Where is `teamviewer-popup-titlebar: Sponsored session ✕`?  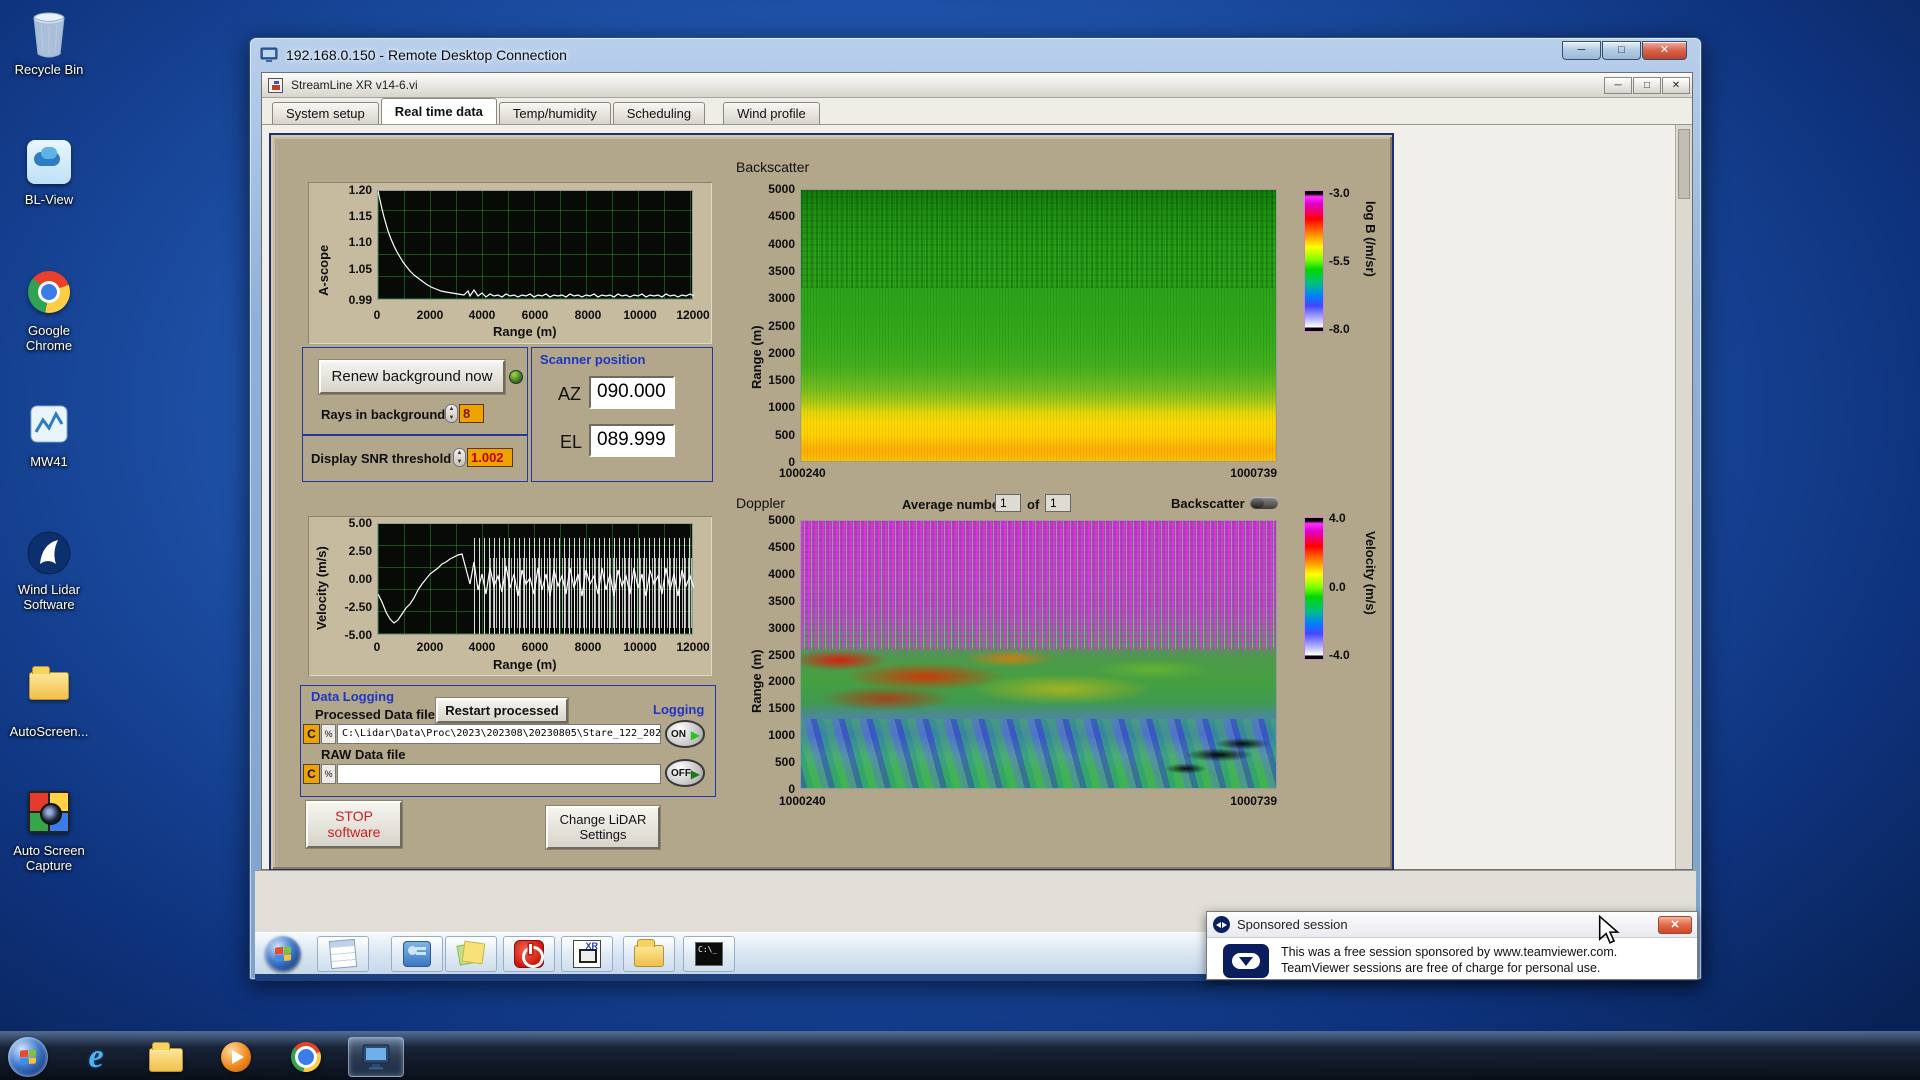 teamviewer-popup-titlebar: Sponsored session ✕ is located at coordinates (1452, 925).